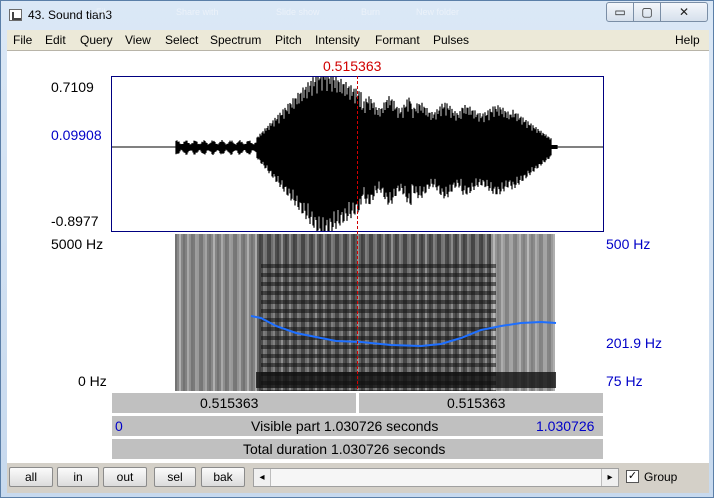 Image resolution: width=714 pixels, height=498 pixels. I want to click on zoom-back-button: bak, so click(223, 477).